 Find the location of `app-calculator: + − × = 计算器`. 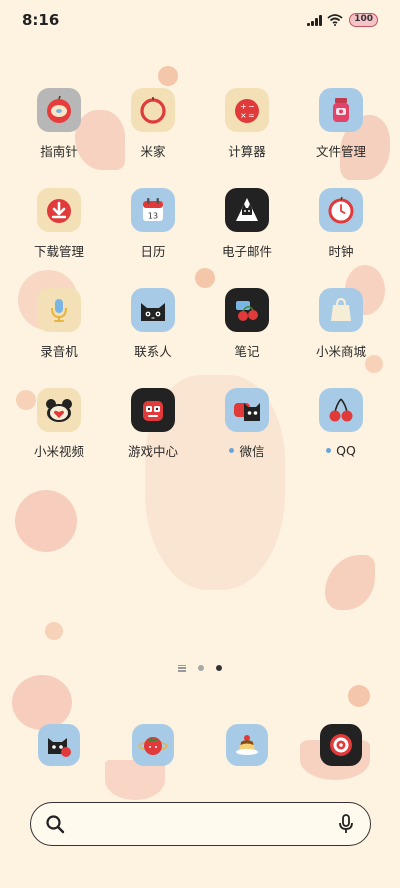

app-calculator: + − × = 计算器 is located at coordinates (247, 123).